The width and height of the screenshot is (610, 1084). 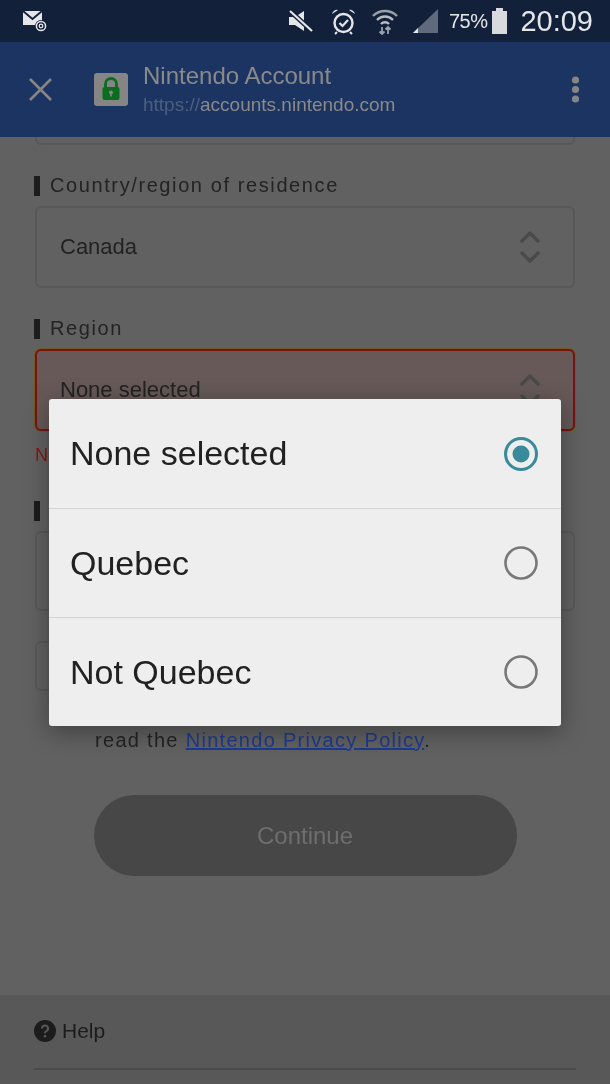 What do you see at coordinates (500, 21) in the screenshot?
I see `battery-icon` at bounding box center [500, 21].